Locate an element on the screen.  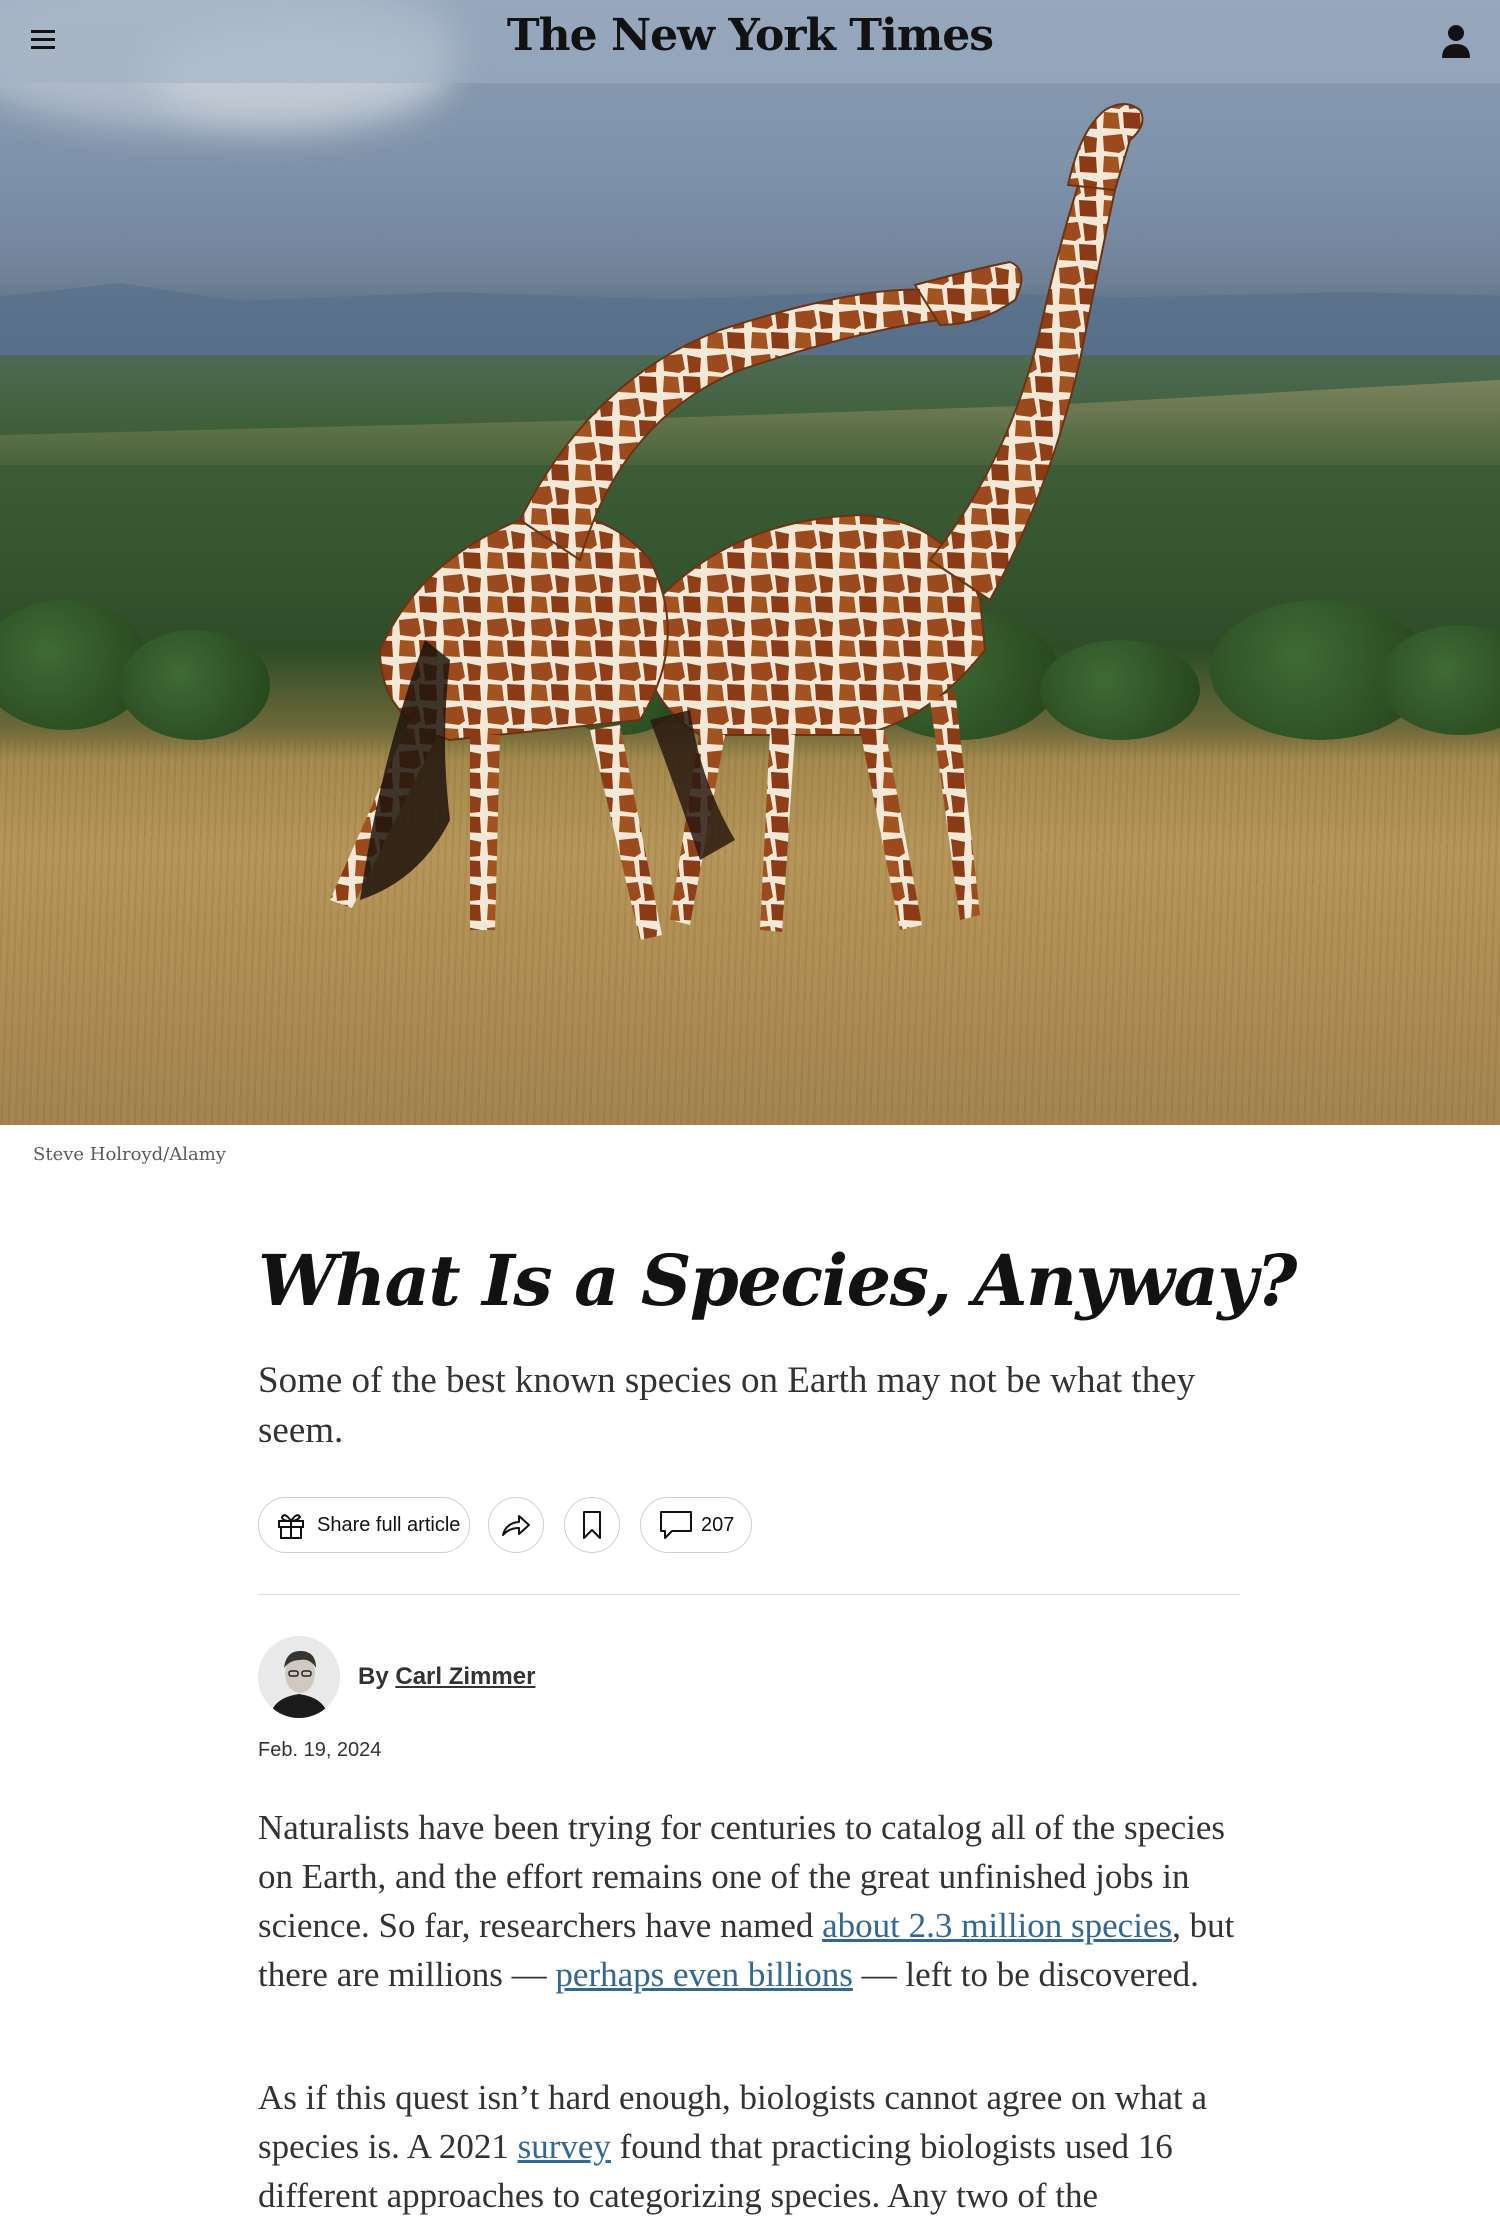
comments-button: 207 is located at coordinates (696, 1525).